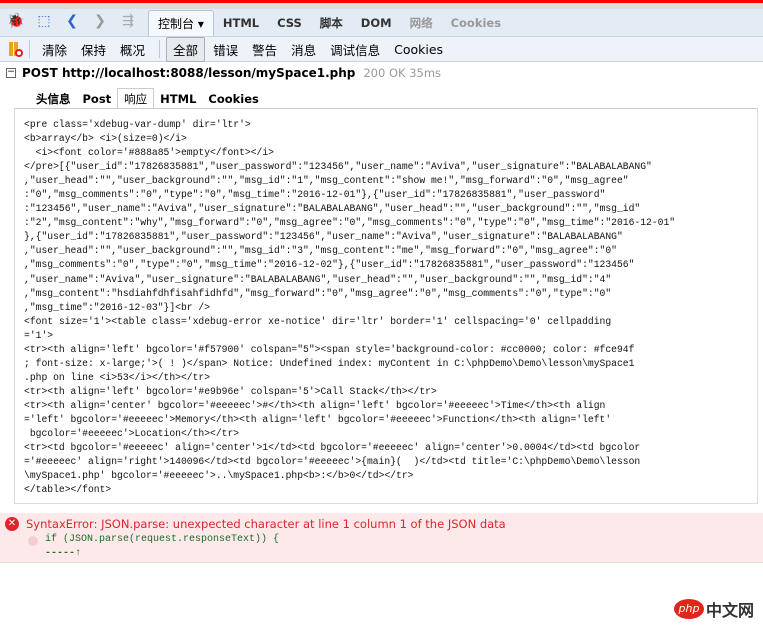  What do you see at coordinates (225, 49) in the screenshot?
I see `filter-errors-button: 错误` at bounding box center [225, 49].